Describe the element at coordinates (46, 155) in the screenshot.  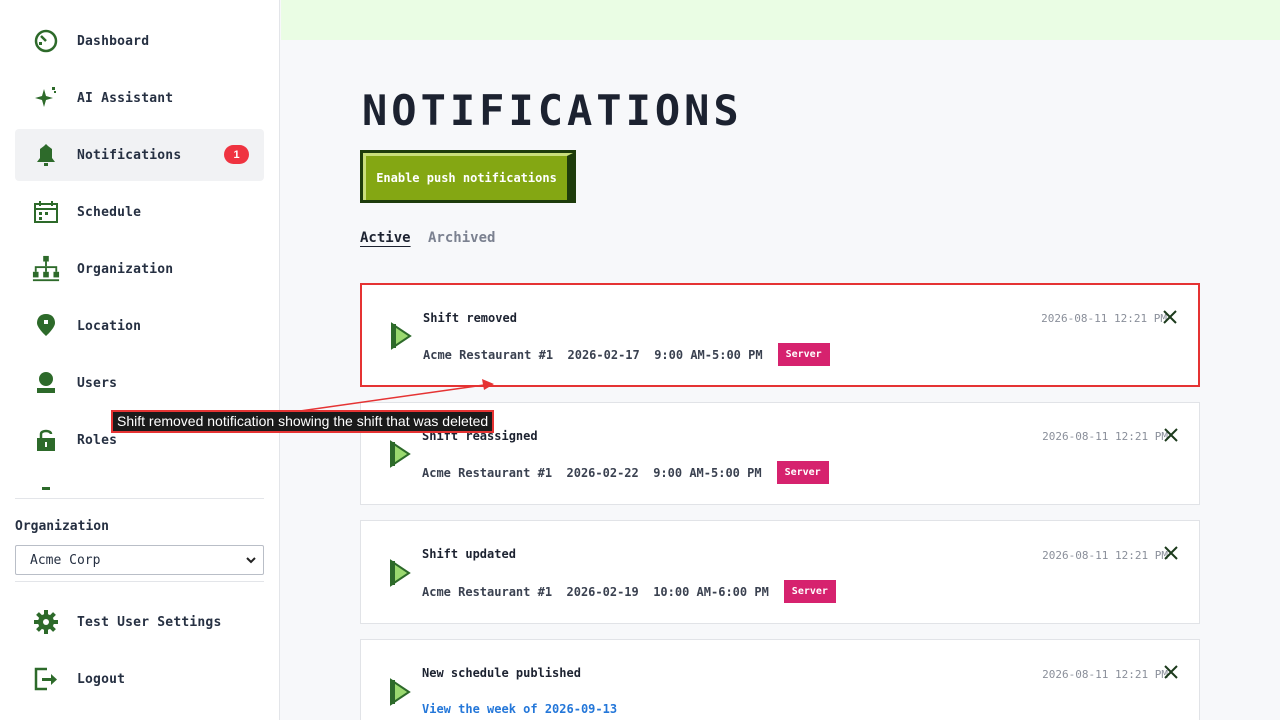
I see `bell-icon` at that location.